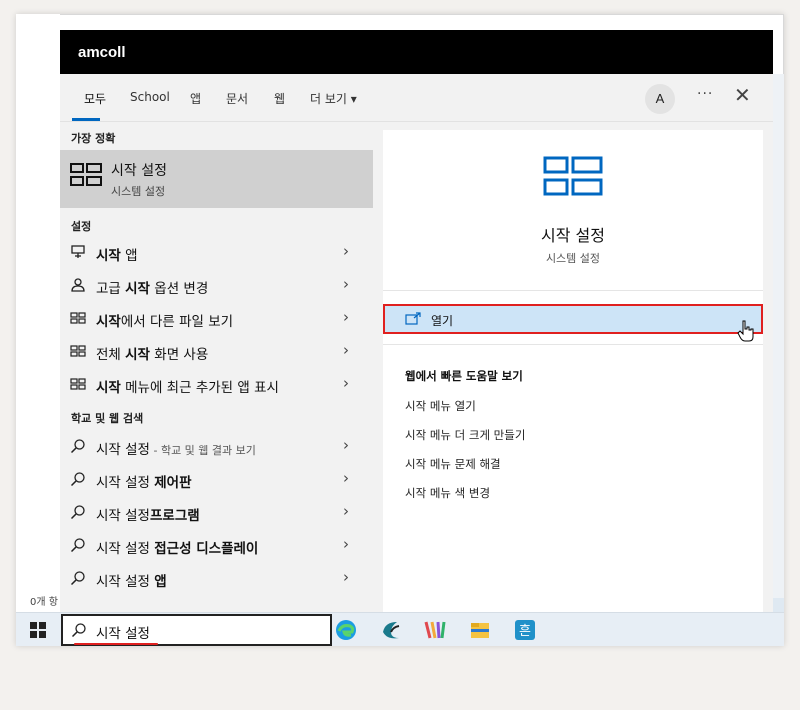  Describe the element at coordinates (78, 285) in the screenshot. I see `person-icon` at that location.